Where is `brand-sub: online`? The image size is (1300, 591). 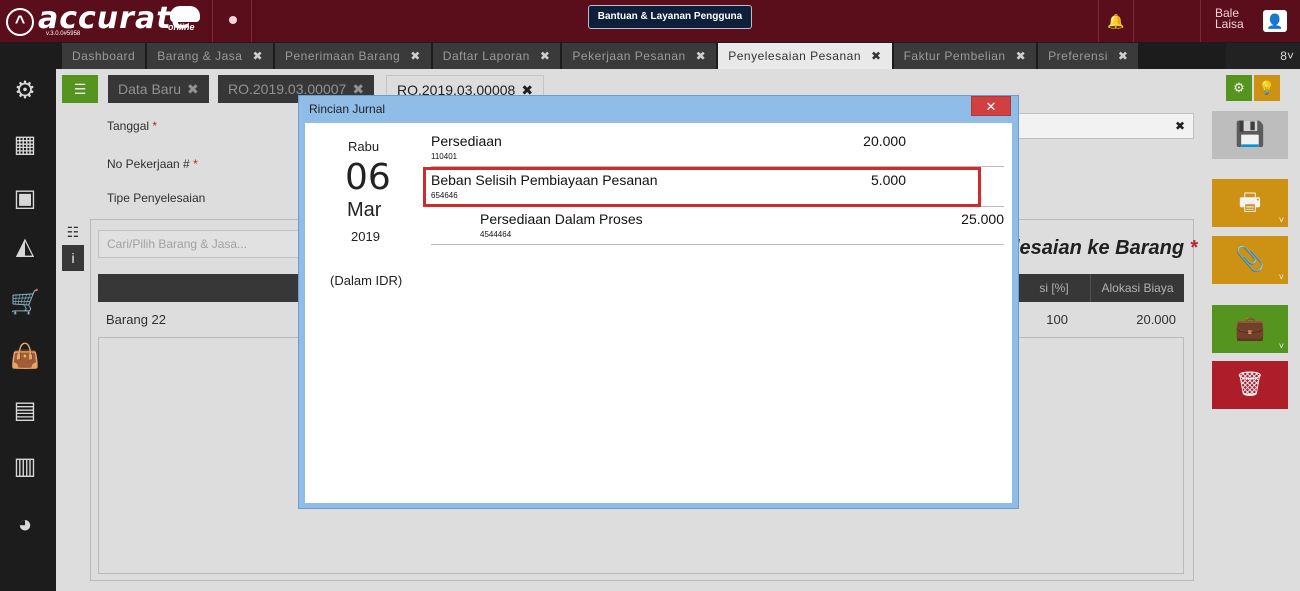 brand-sub: online is located at coordinates (181, 27).